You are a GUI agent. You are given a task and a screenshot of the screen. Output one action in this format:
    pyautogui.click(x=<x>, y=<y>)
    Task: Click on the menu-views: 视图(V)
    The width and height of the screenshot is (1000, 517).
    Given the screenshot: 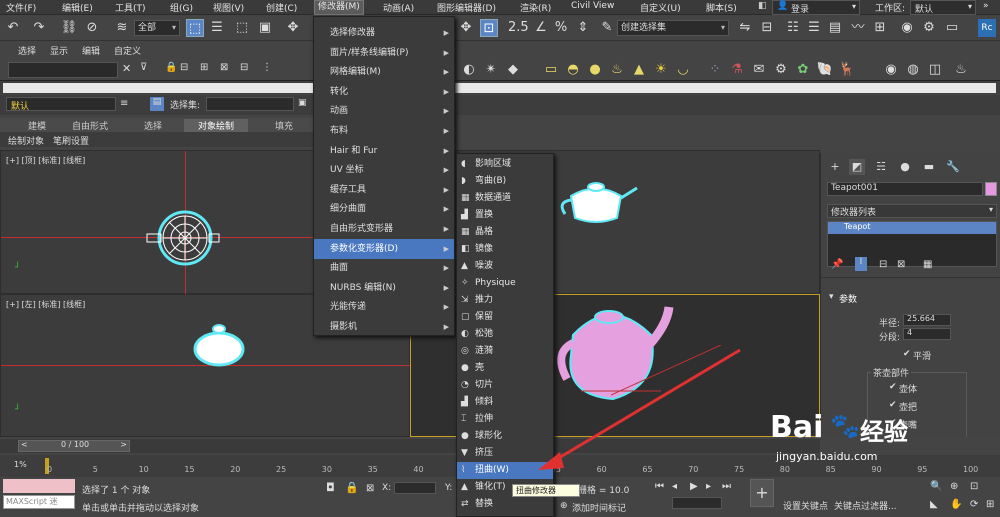 What is the action you would take?
    pyautogui.click(x=228, y=7)
    